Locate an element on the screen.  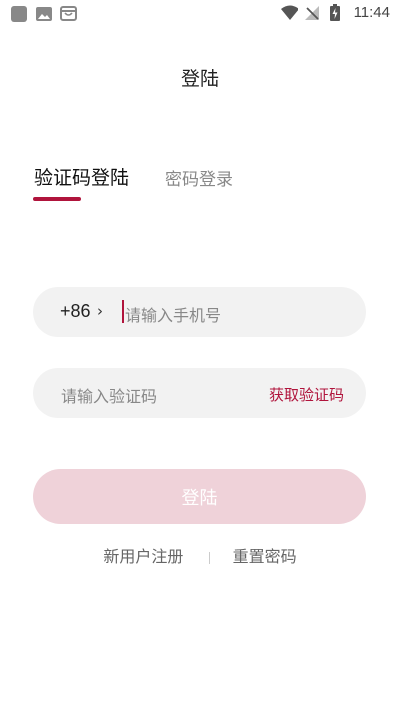
page-title: 登陆 is located at coordinates (199, 79).